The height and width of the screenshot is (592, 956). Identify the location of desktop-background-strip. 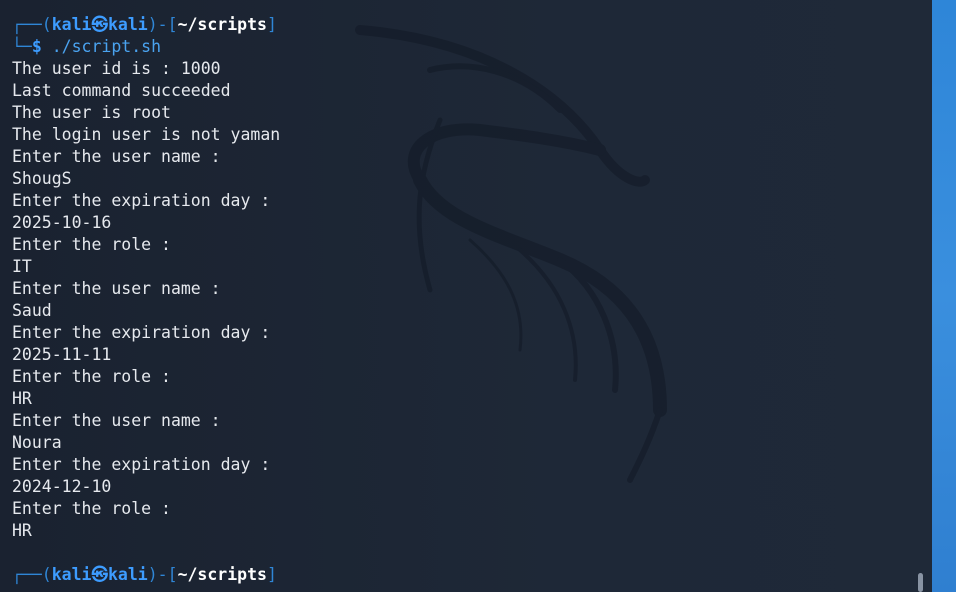
(944, 296).